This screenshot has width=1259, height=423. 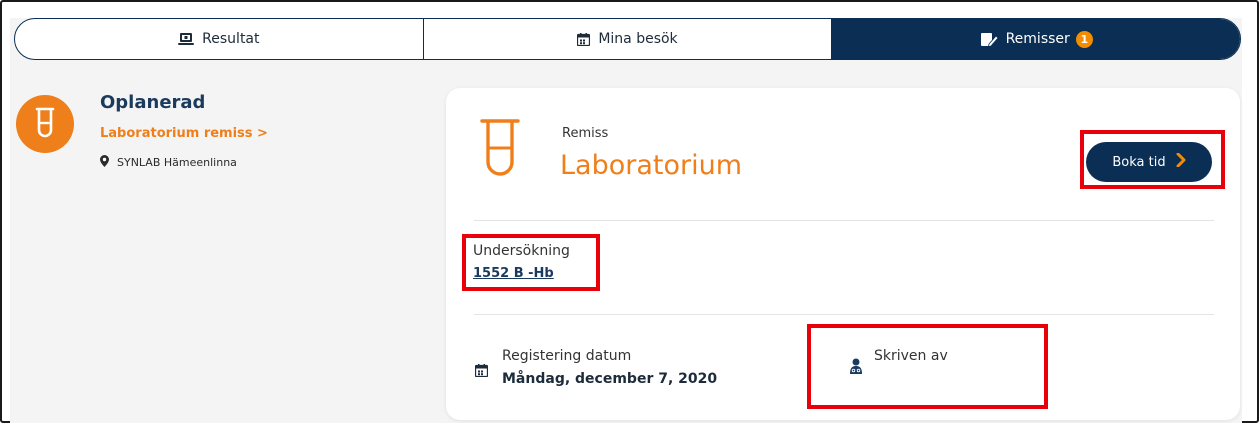 What do you see at coordinates (989, 39) in the screenshot?
I see `edit-document-icon` at bounding box center [989, 39].